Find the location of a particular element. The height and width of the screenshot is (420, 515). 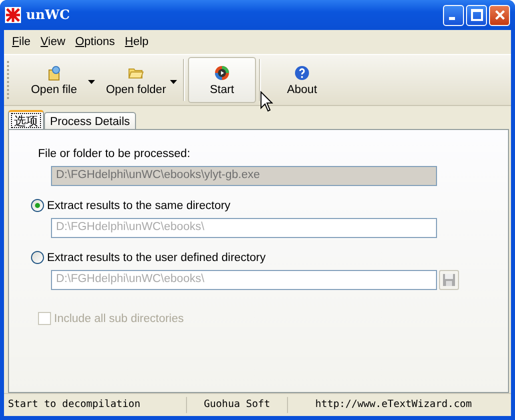

maximize-icon is located at coordinates (476, 15).